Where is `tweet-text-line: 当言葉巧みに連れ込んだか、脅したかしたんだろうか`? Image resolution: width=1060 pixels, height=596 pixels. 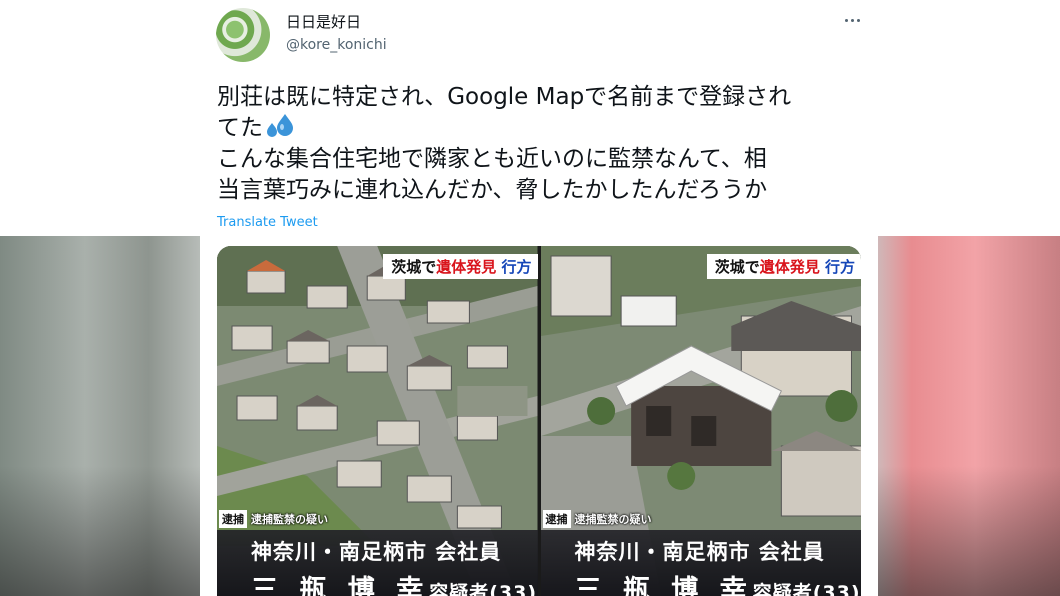
tweet-text-line: 当言葉巧みに連れ込んだか、脅したかしたんだろうか is located at coordinates (492, 190).